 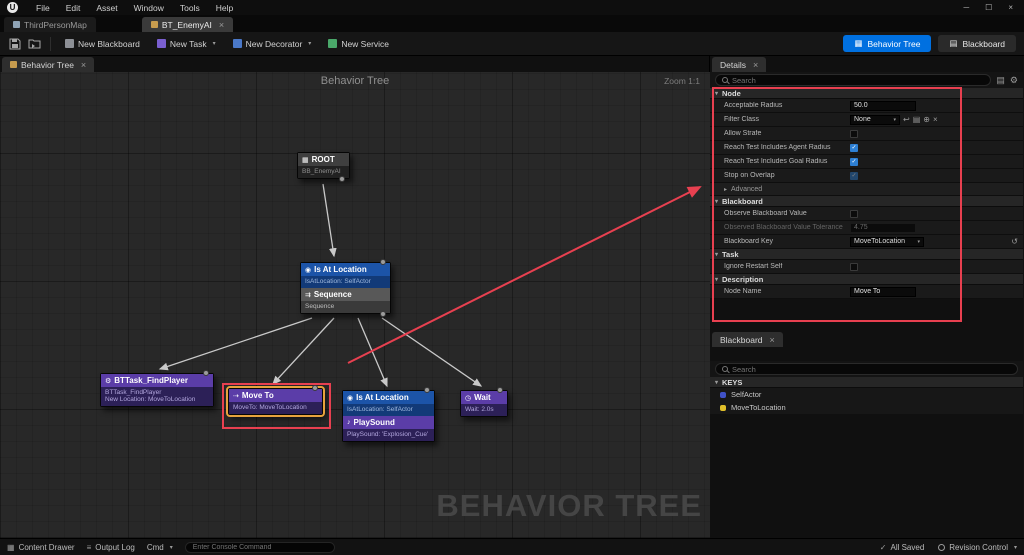 I want to click on all-saved-indicator: ✓ All Saved, so click(x=902, y=547).